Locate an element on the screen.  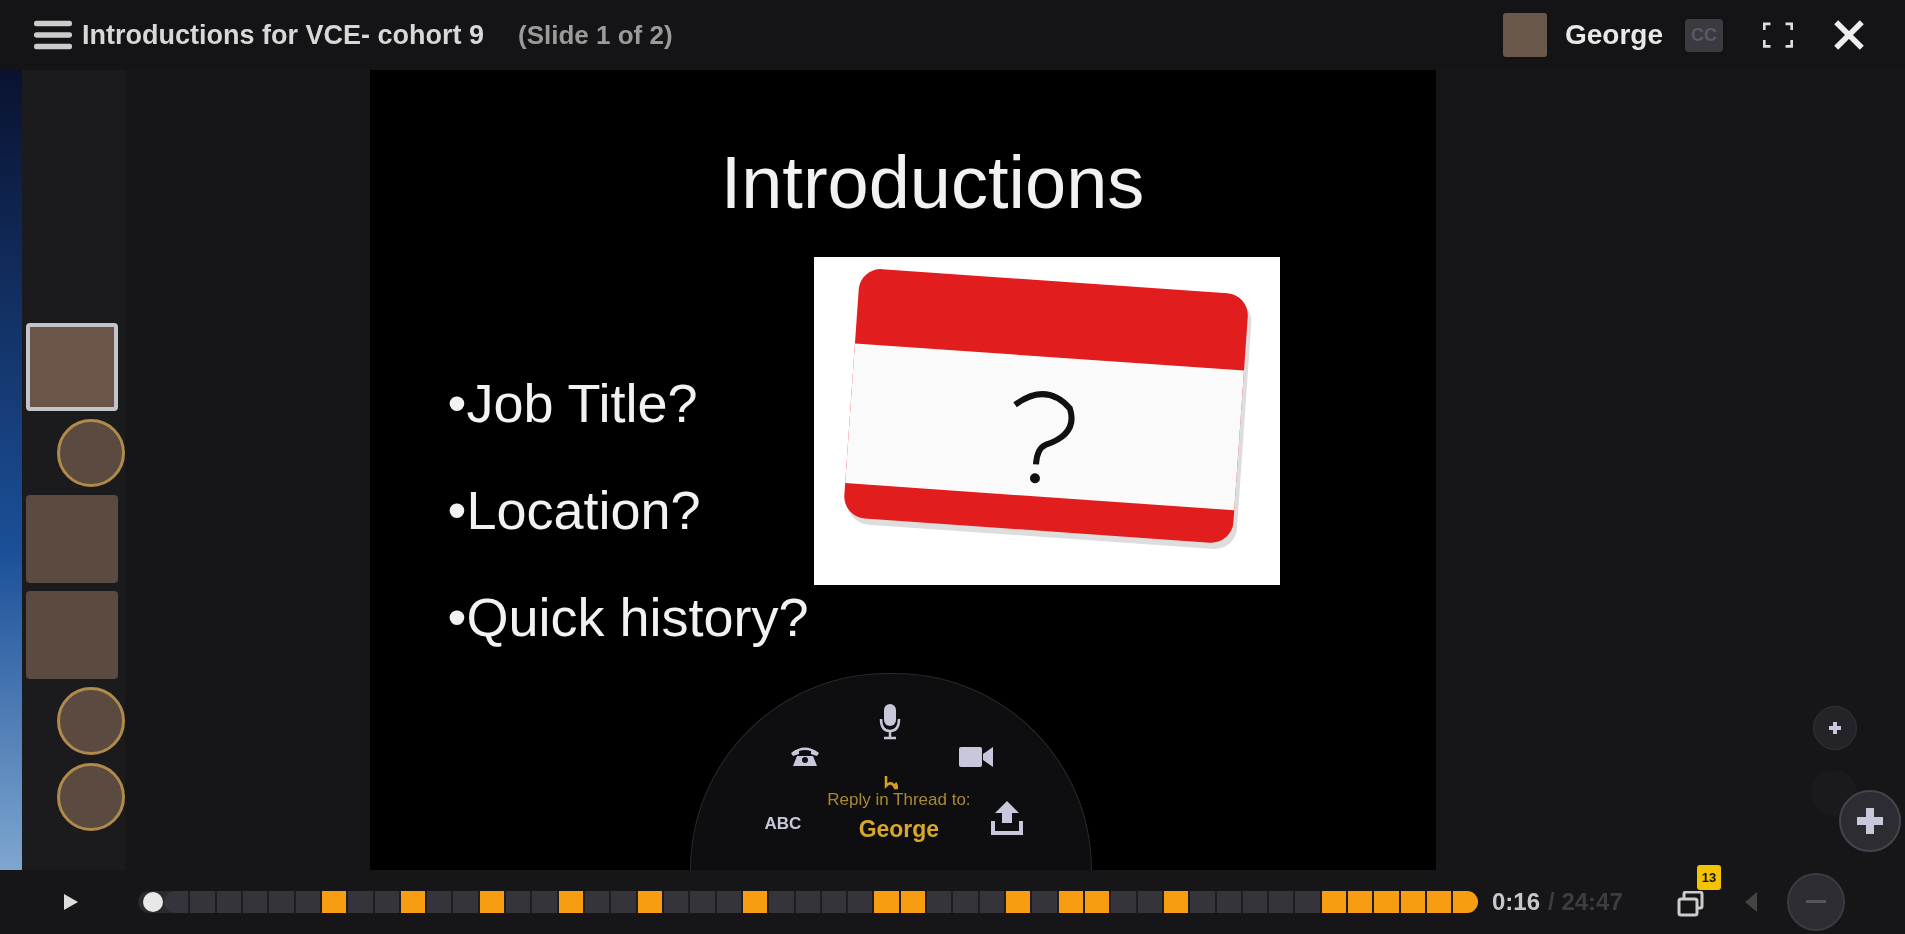
presentation-title: Introductions for VCE- cohort 9 is located at coordinates (283, 35).